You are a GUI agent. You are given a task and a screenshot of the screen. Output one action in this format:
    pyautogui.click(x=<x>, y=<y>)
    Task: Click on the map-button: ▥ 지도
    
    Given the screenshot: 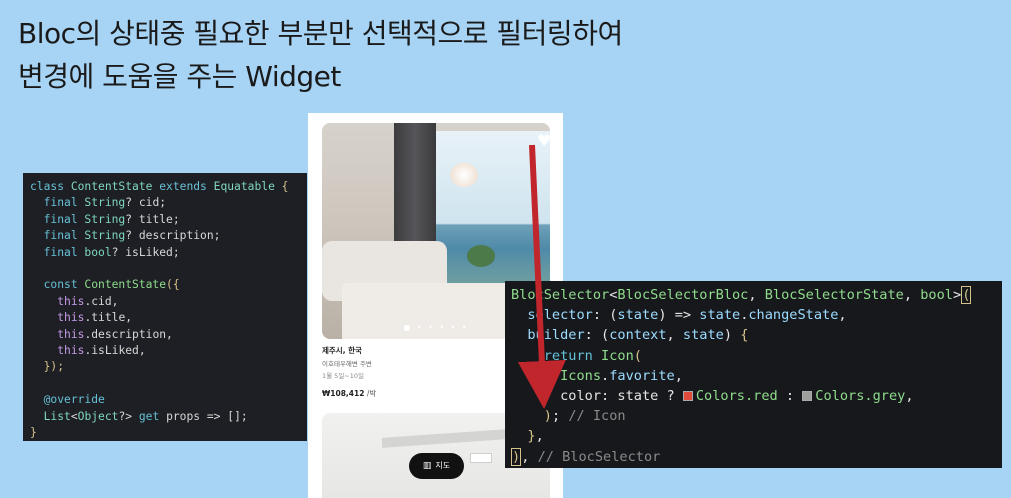 What is the action you would take?
    pyautogui.click(x=436, y=466)
    